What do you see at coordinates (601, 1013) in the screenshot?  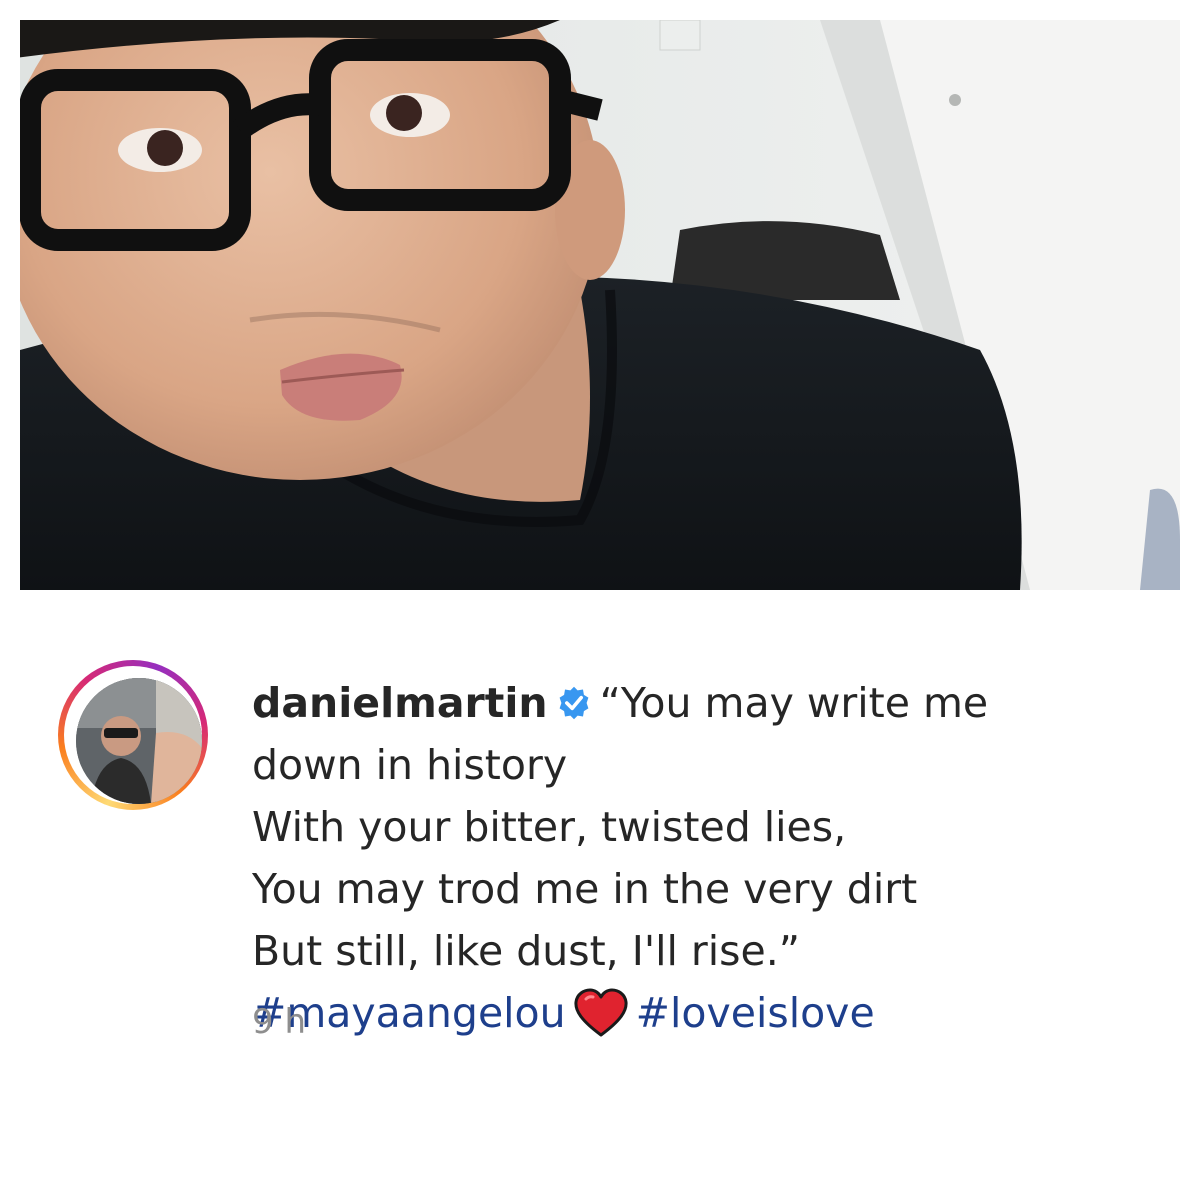 I see `red-heart-icon` at bounding box center [601, 1013].